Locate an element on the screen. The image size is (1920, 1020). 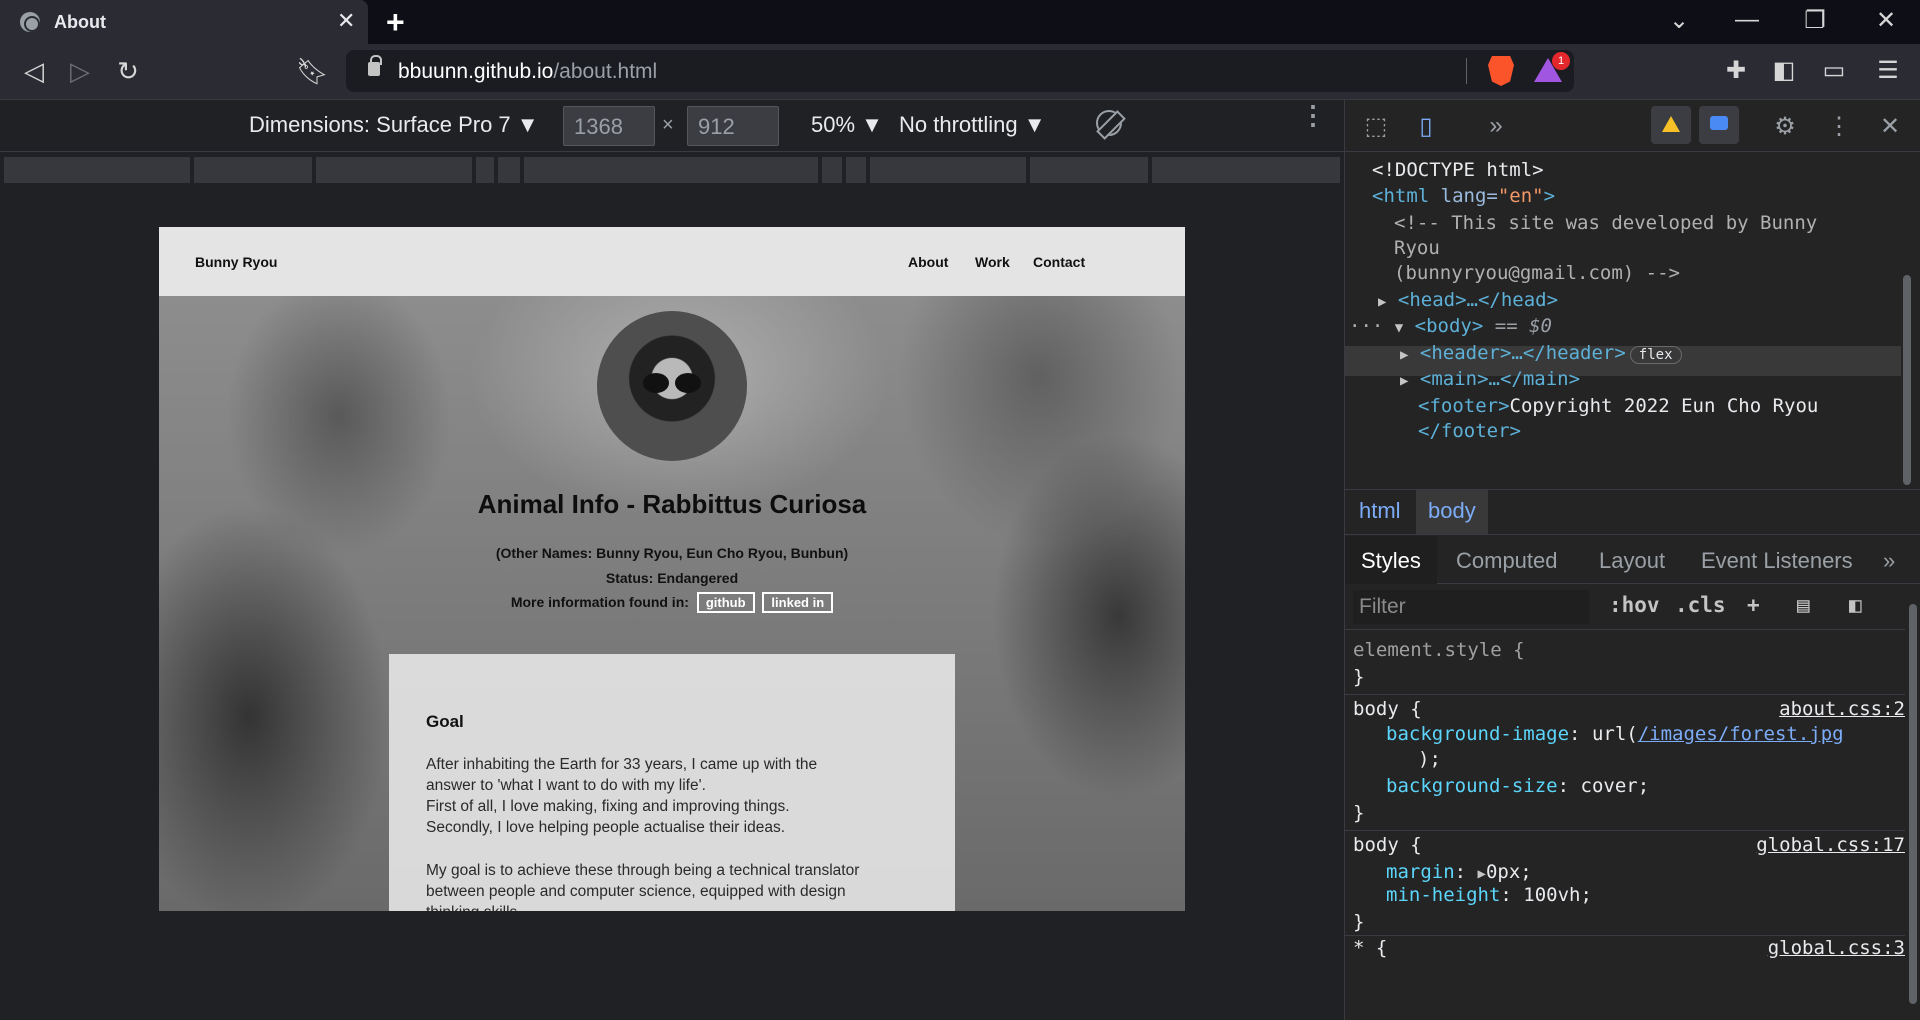
cls-button: .cls is located at coordinates (1700, 605).